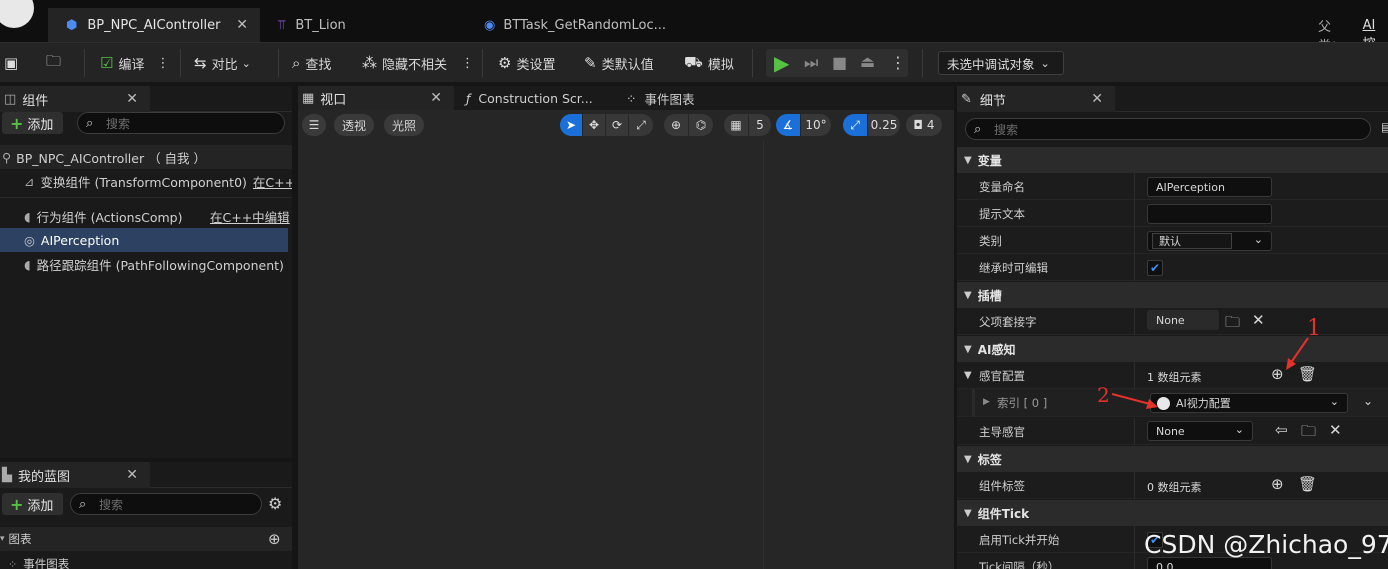 This screenshot has width=1388, height=569. Describe the element at coordinates (118, 123) in the screenshot. I see `search-placeholder: 搜索` at that location.